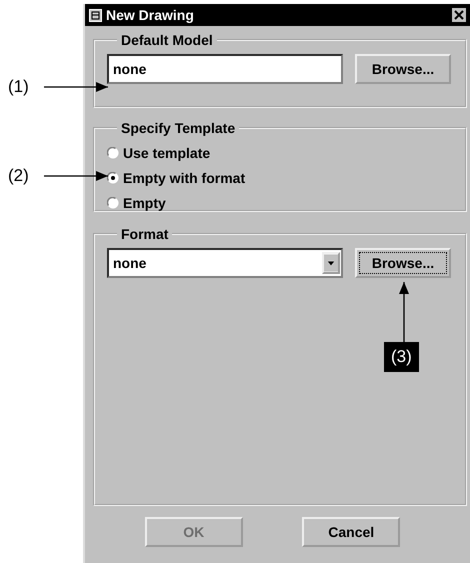 This screenshot has width=470, height=563. Describe the element at coordinates (18, 176) in the screenshot. I see `callout-label: (2)` at that location.